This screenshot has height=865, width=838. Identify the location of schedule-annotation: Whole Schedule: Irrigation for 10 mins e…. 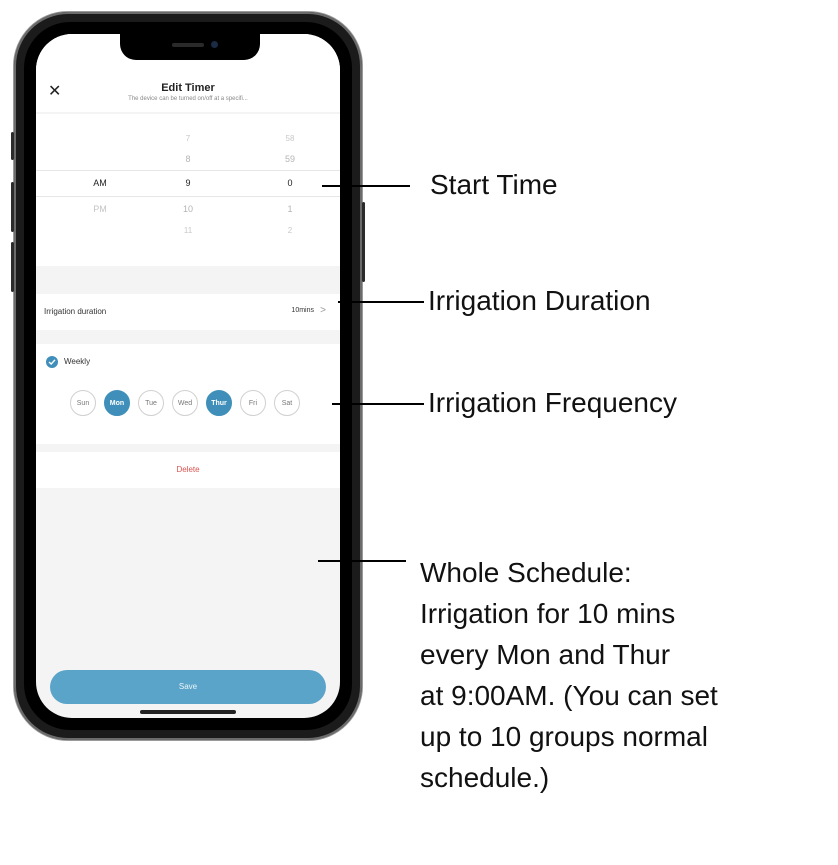
(629, 675).